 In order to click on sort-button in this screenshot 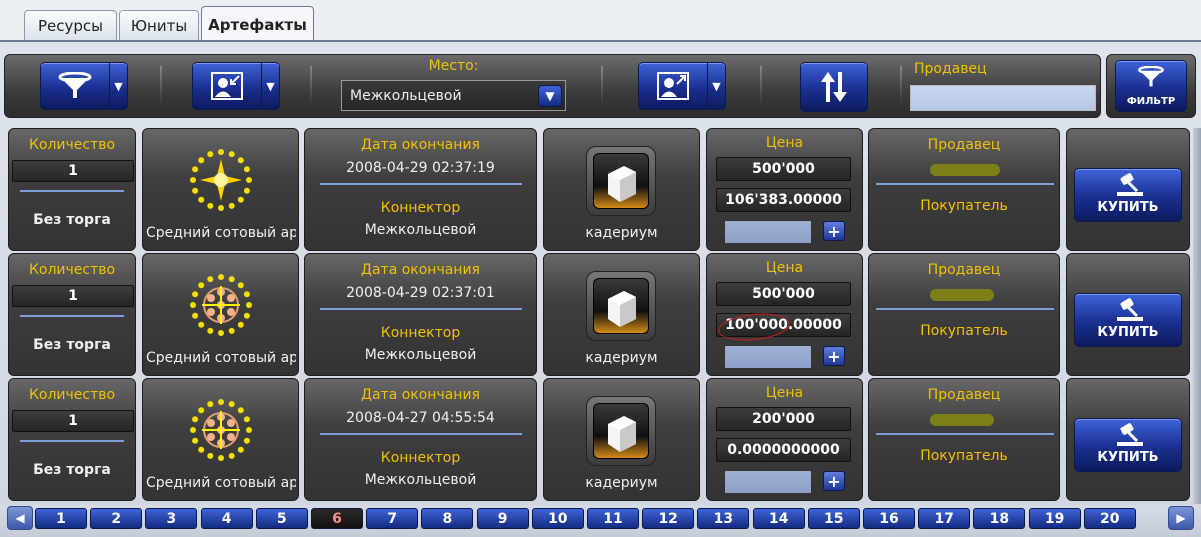, I will do `click(834, 87)`.